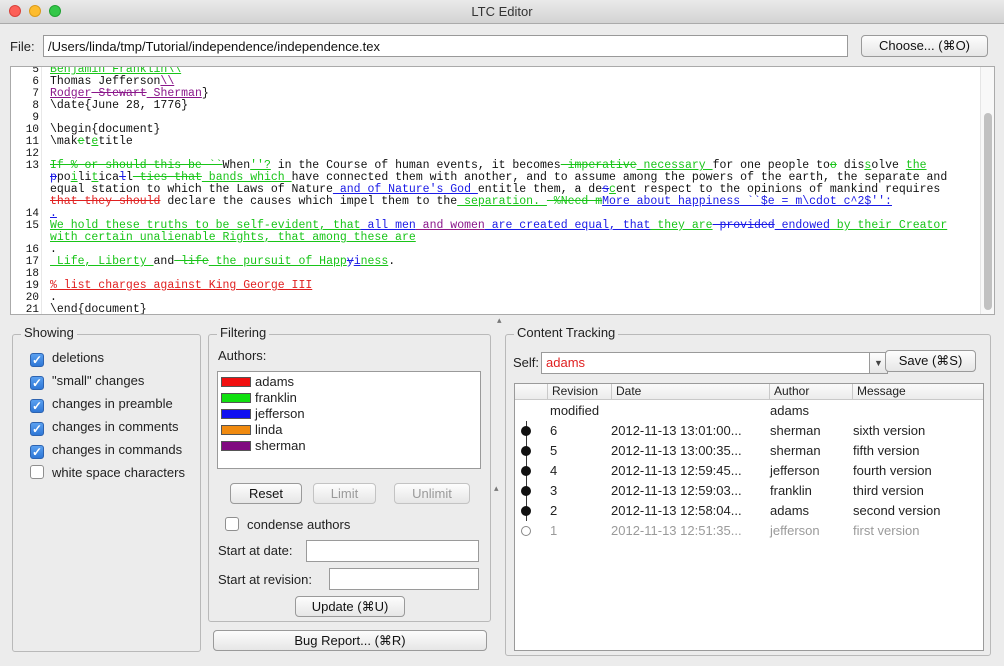 The width and height of the screenshot is (1004, 666). I want to click on code-segment: %Need m, so click(574, 201).